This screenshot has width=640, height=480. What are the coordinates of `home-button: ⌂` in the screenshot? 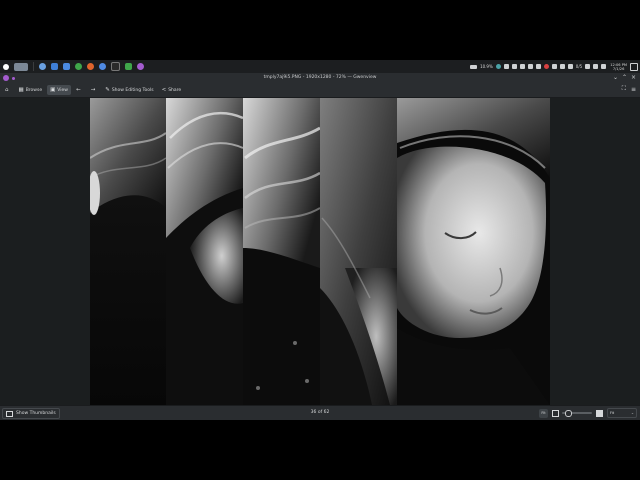 It's located at (8, 90).